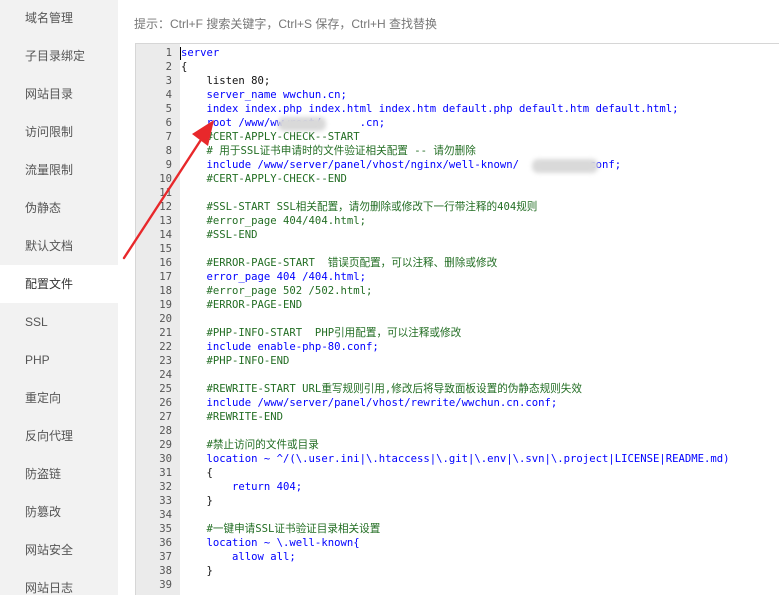  What do you see at coordinates (270, 543) in the screenshot?
I see `code-text: location ~ \.well-known{` at bounding box center [270, 543].